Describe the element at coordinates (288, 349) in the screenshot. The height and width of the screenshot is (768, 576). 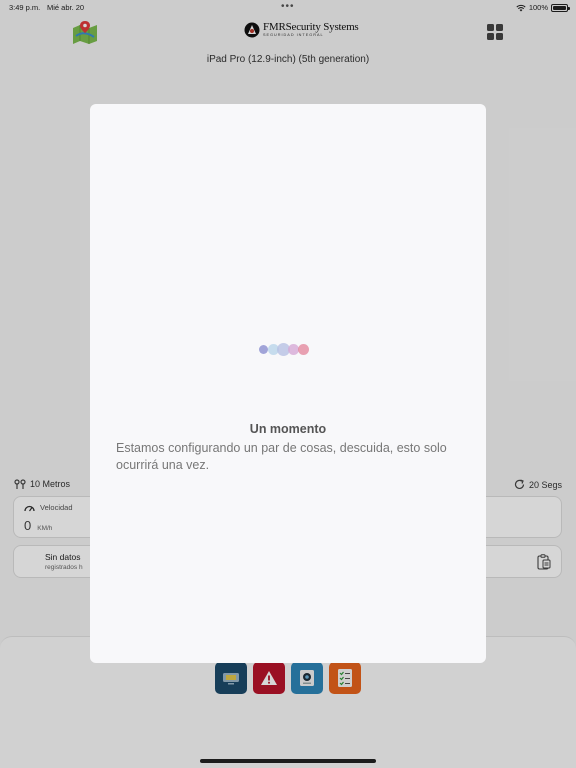
I see `loading-indicator` at that location.